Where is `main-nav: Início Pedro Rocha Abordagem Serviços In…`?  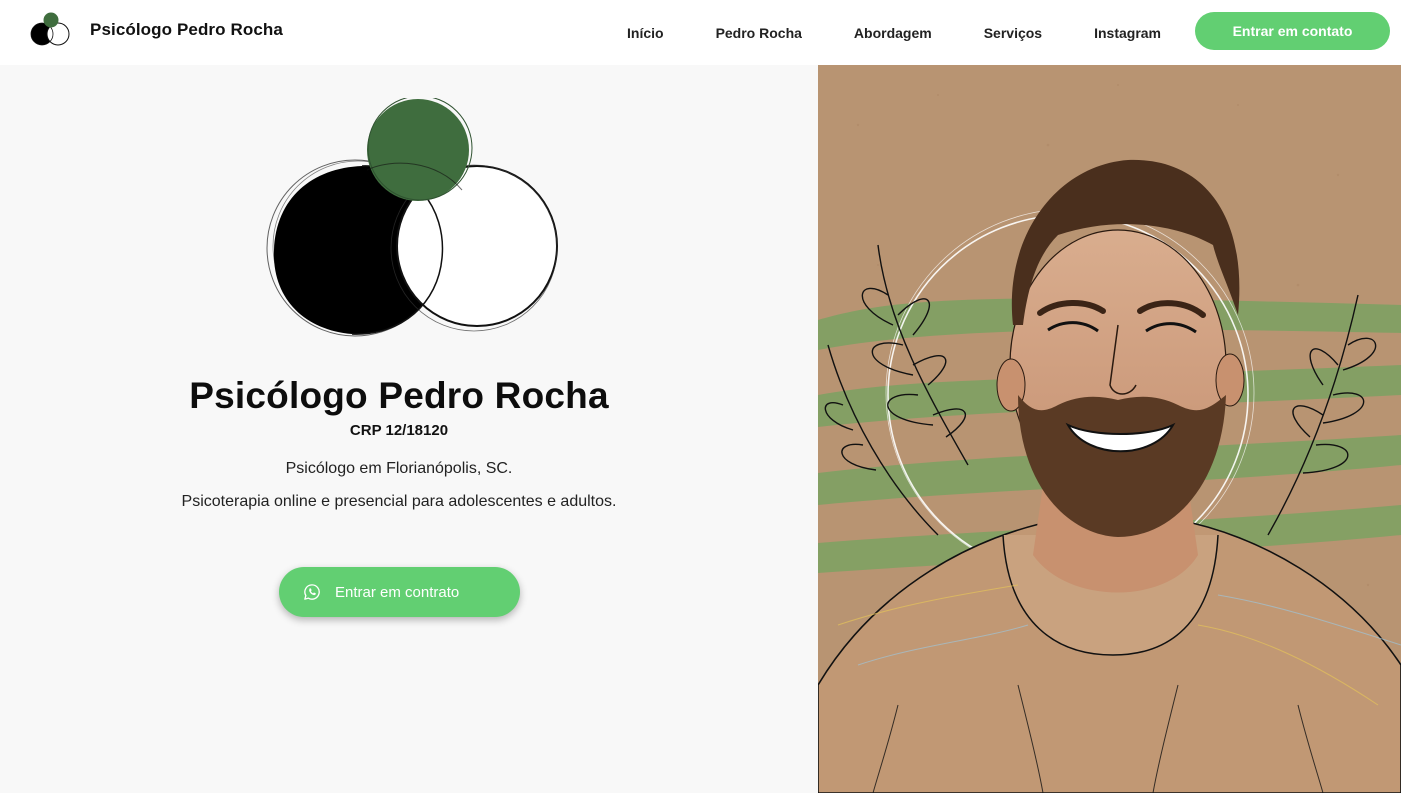
main-nav: Início Pedro Rocha Abordagem Serviços In… is located at coordinates (906, 32).